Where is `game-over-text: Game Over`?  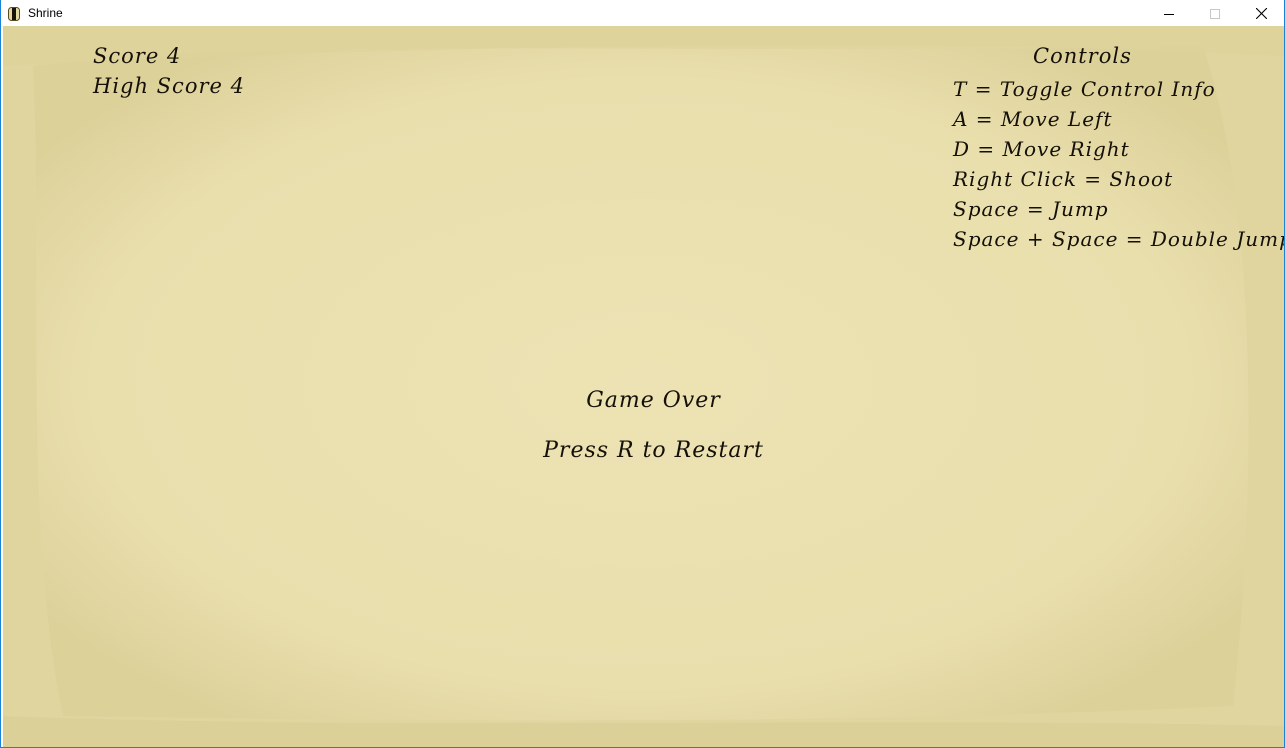
game-over-text: Game Over is located at coordinates (653, 400).